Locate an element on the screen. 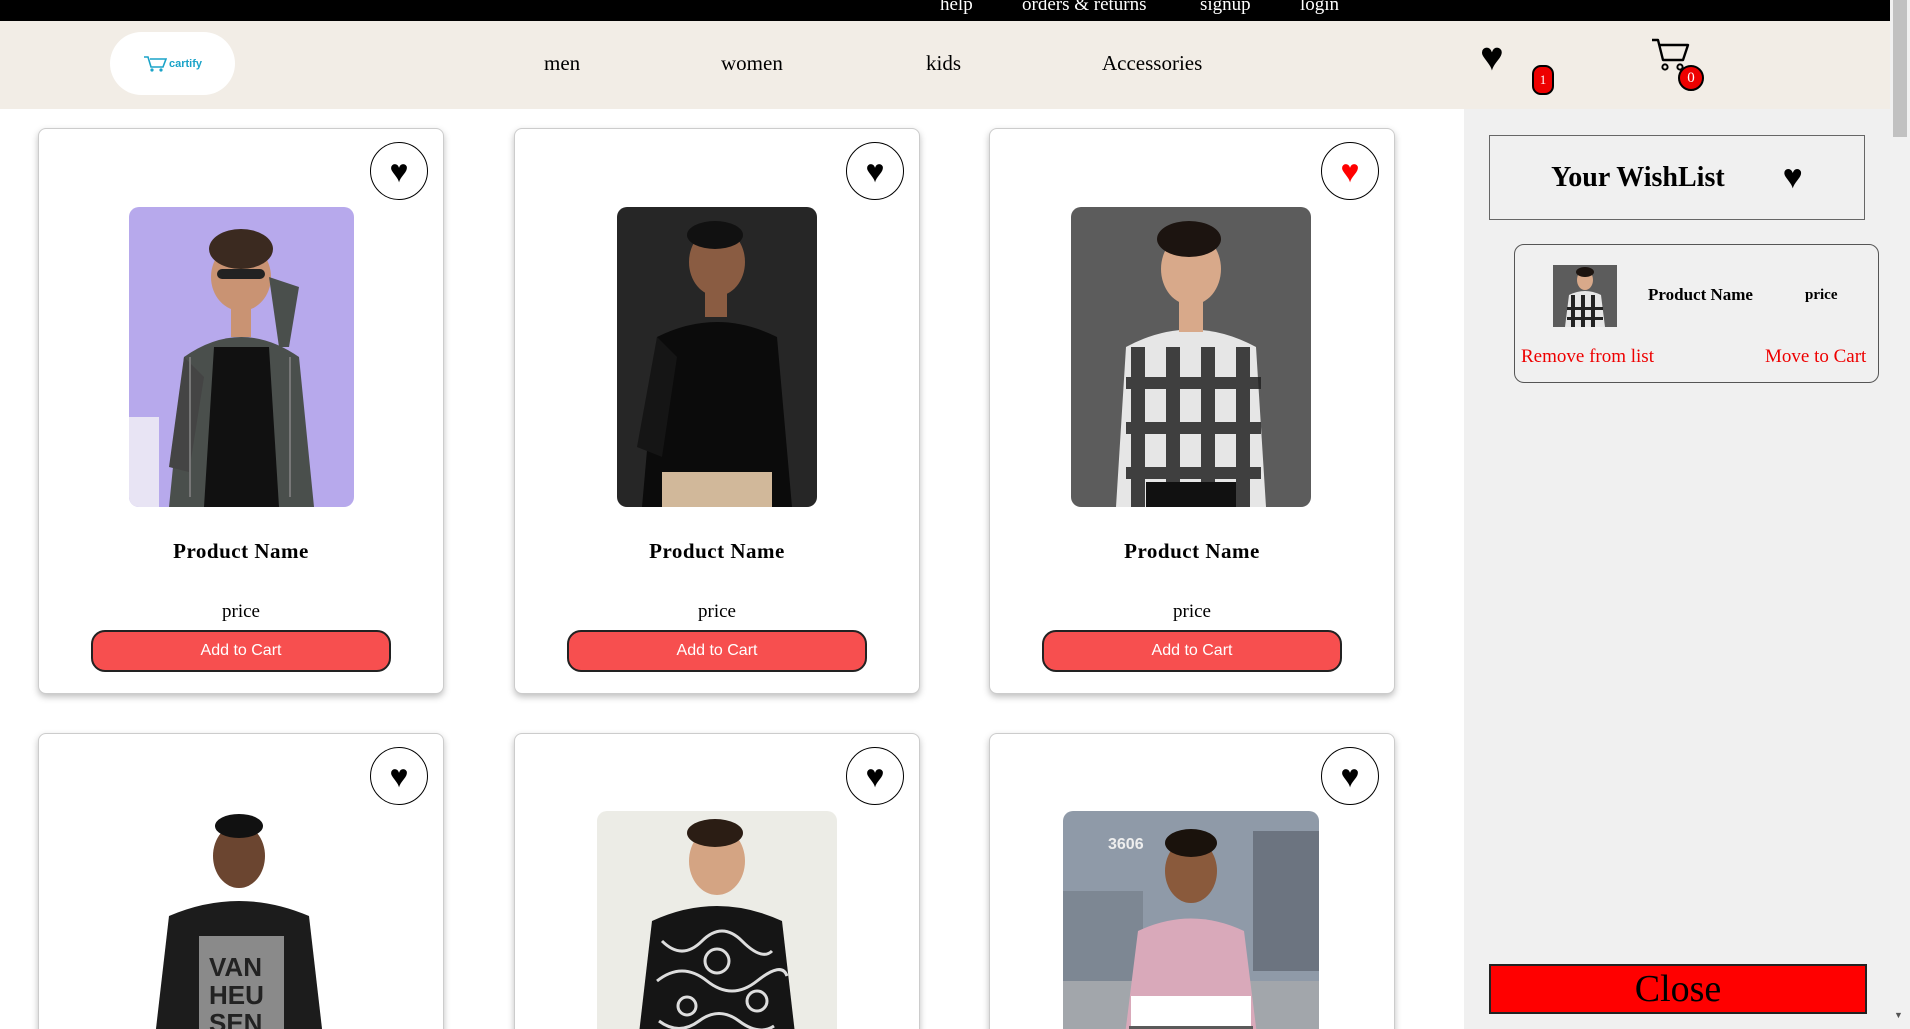 This screenshot has height=1029, width=1910. svg-text: VAN is located at coordinates (235, 967).